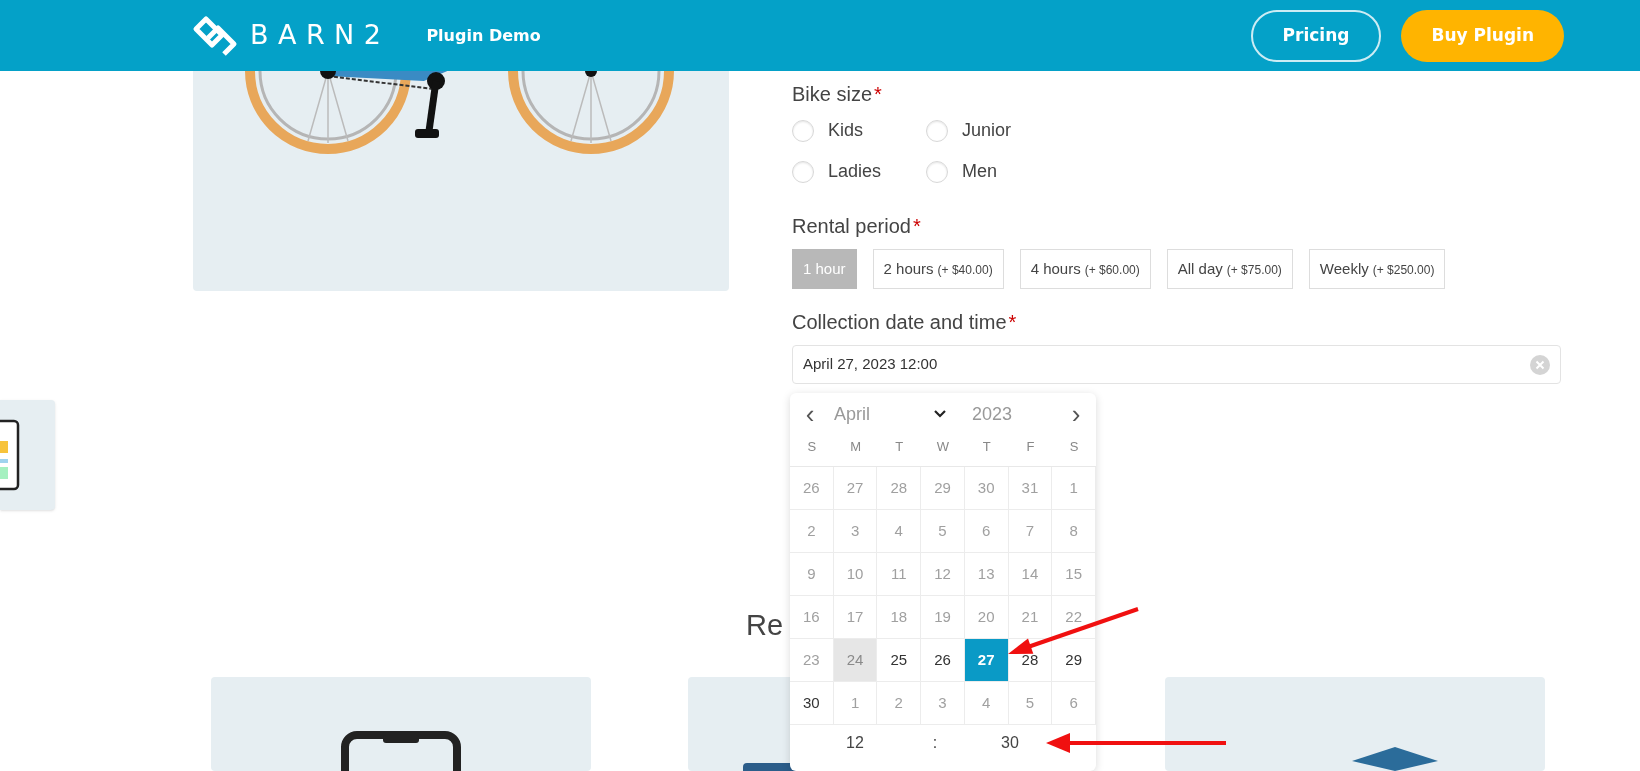 The width and height of the screenshot is (1640, 771). Describe the element at coordinates (1229, 269) in the screenshot. I see `period-option: All day (+ $75.00)` at that location.